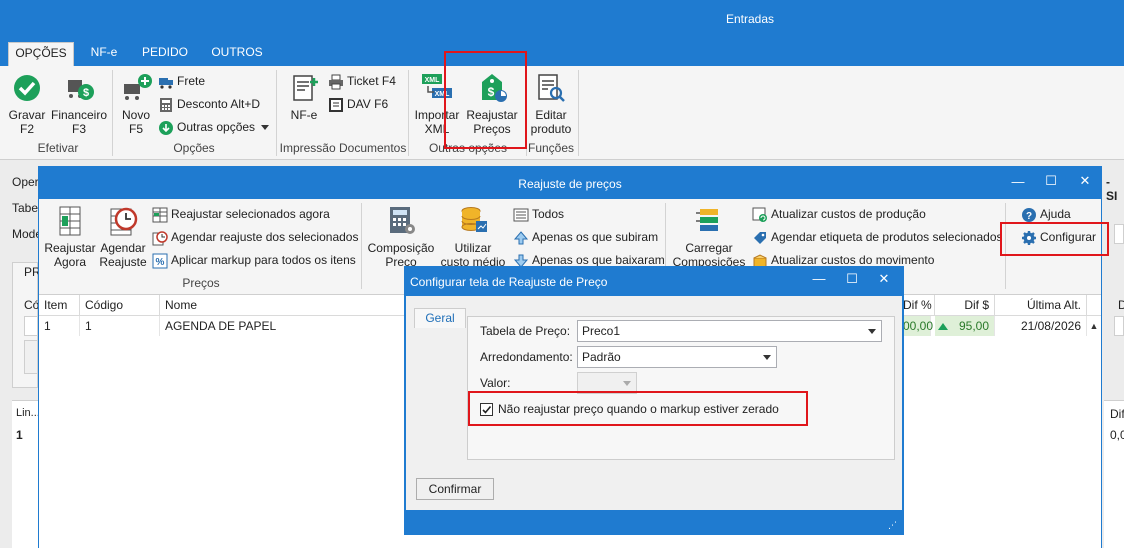  I want to click on tab-opcoes: OPÇÕES, so click(41, 54).